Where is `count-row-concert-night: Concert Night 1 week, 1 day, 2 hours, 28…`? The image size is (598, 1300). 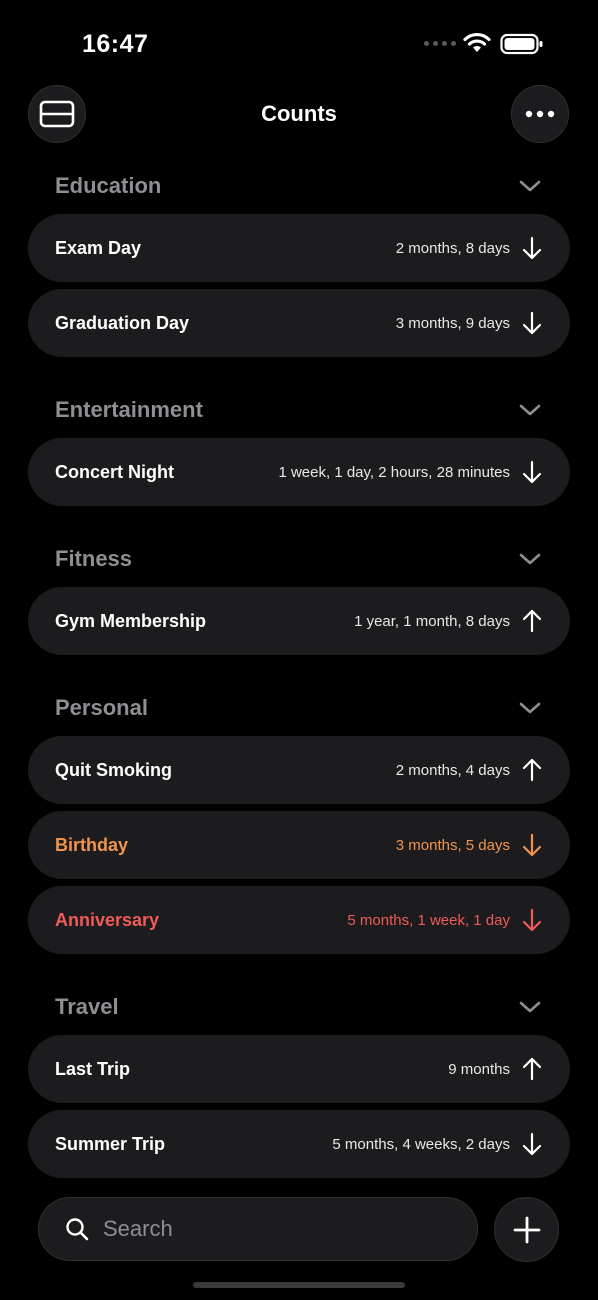 count-row-concert-night: Concert Night 1 week, 1 day, 2 hours, 28… is located at coordinates (299, 472).